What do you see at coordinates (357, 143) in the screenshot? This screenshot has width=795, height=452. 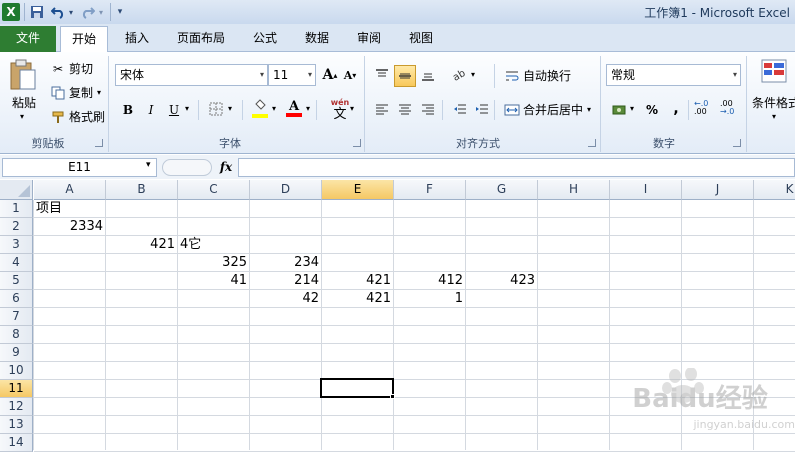 I see `font-launcher-icon` at bounding box center [357, 143].